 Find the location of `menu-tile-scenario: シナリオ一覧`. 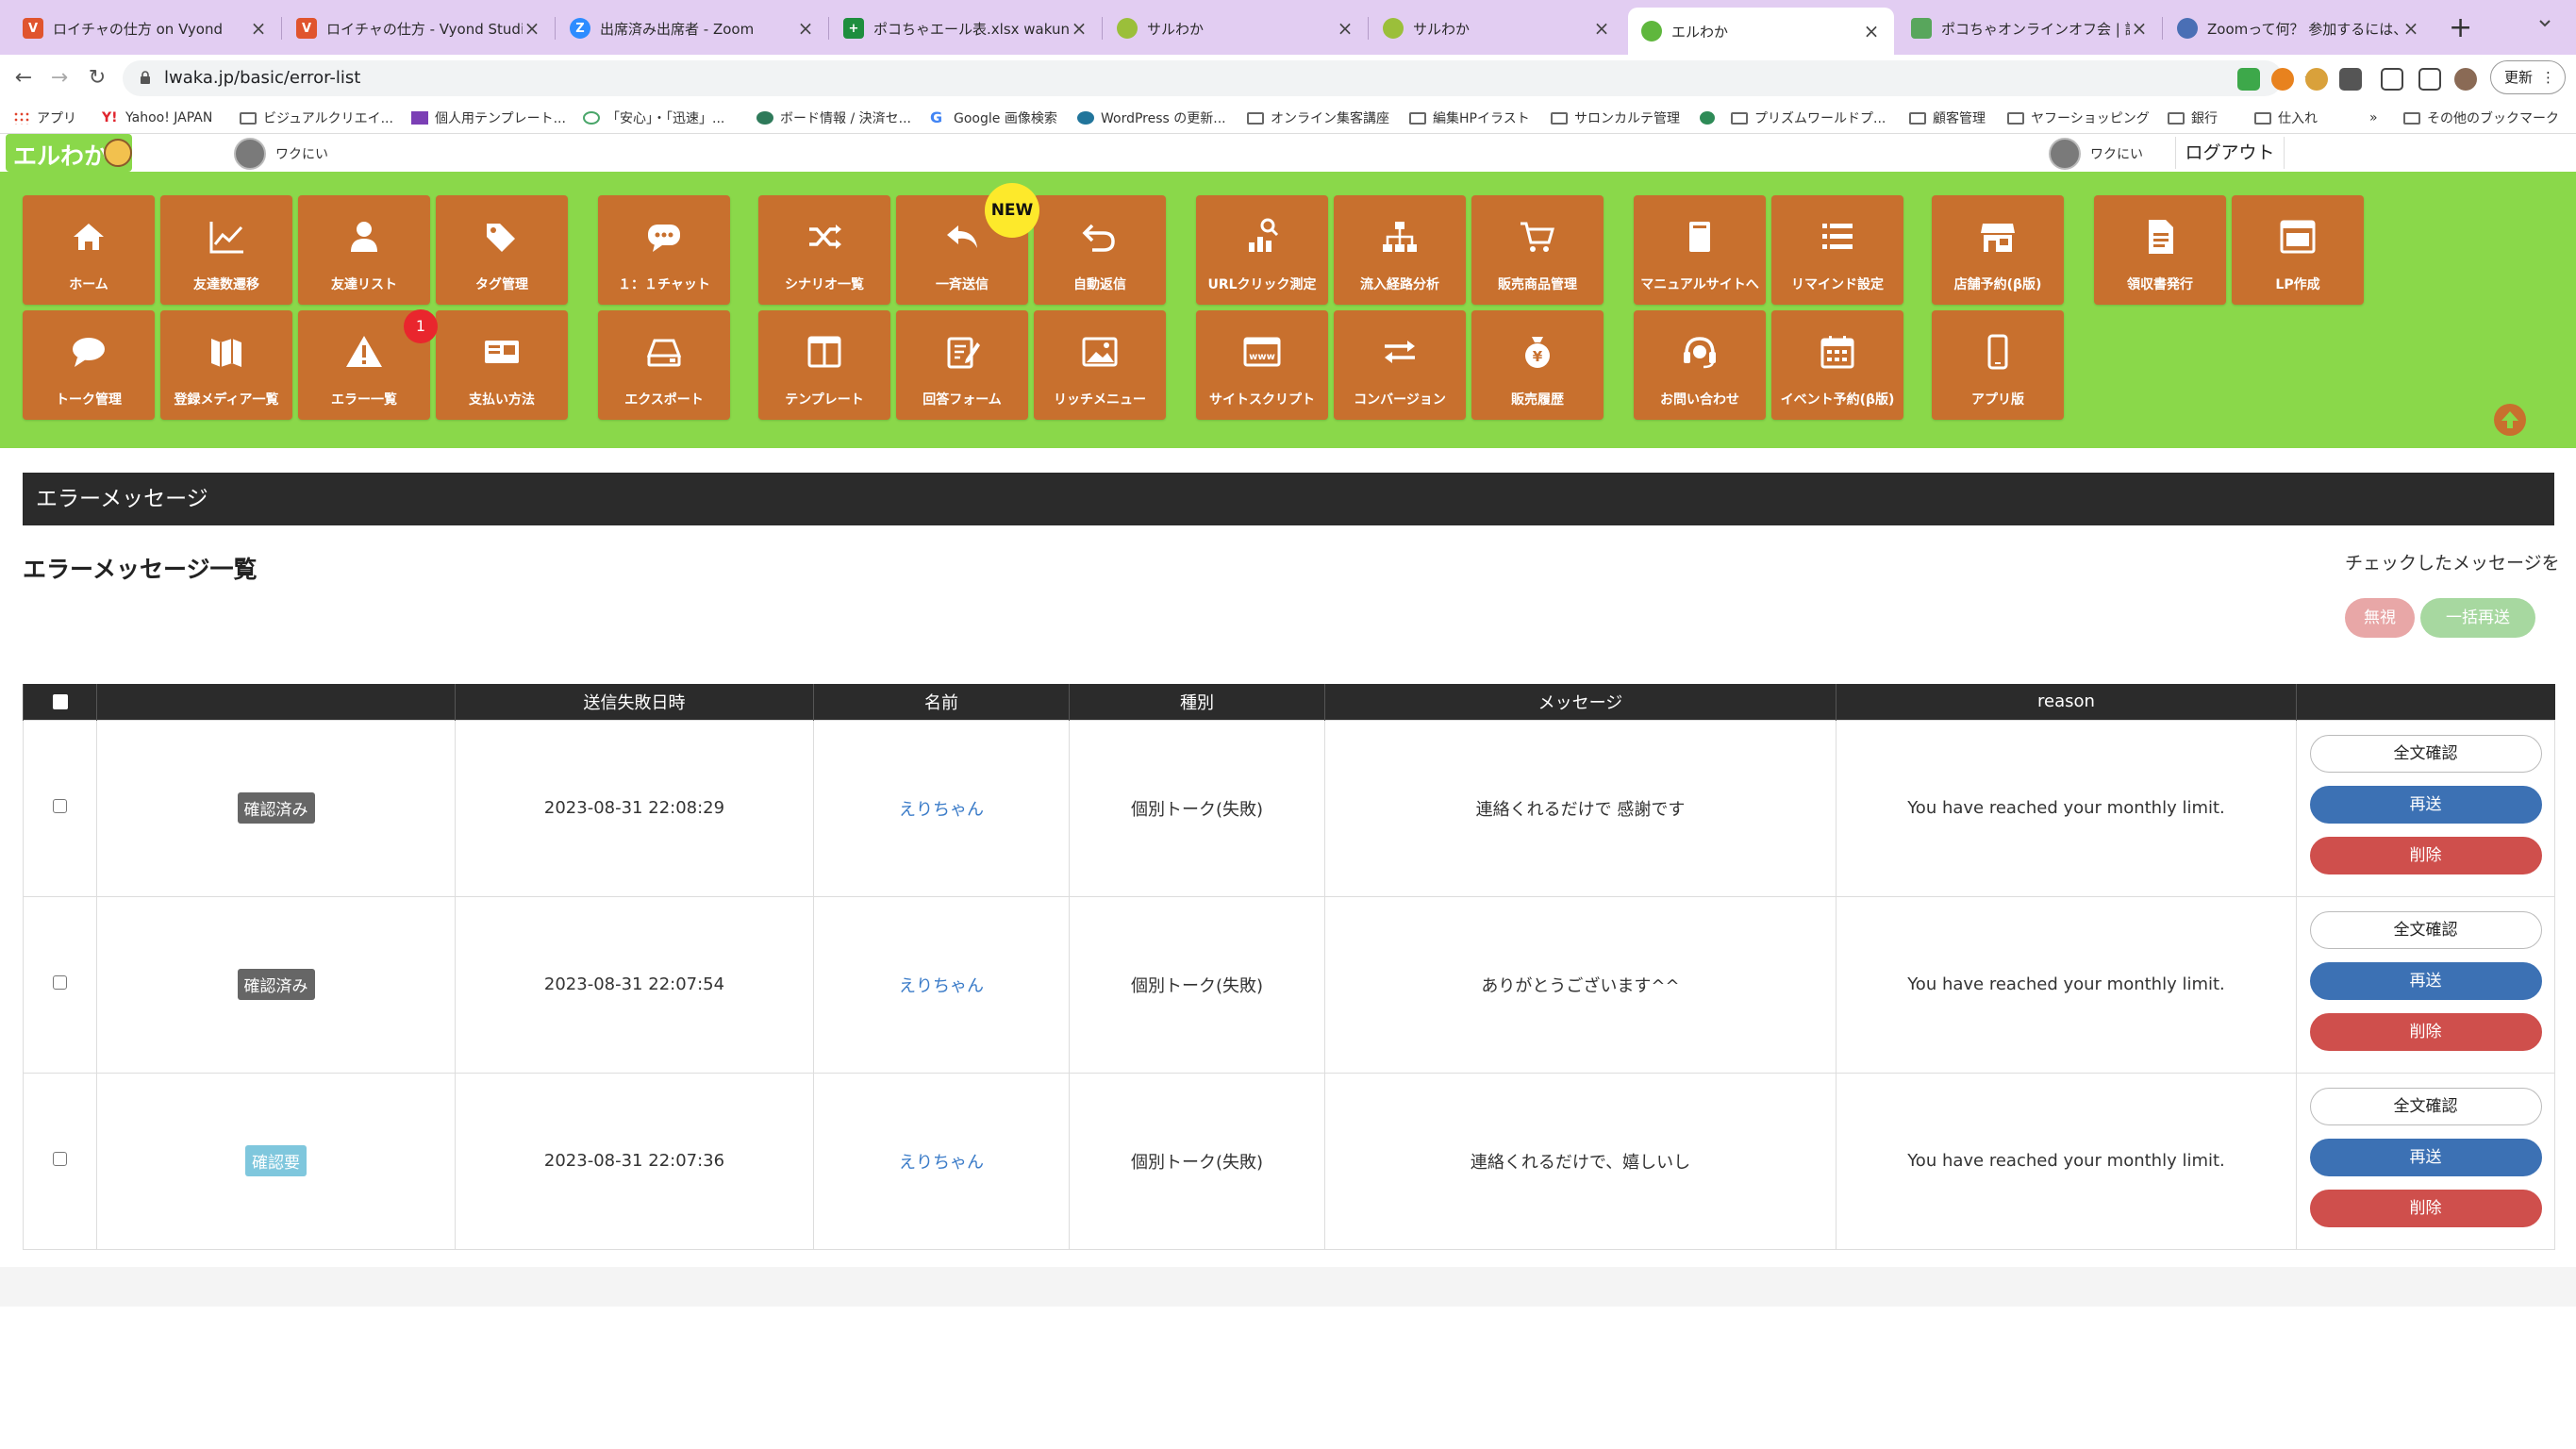

menu-tile-scenario: シナリオ一覧 is located at coordinates (824, 250).